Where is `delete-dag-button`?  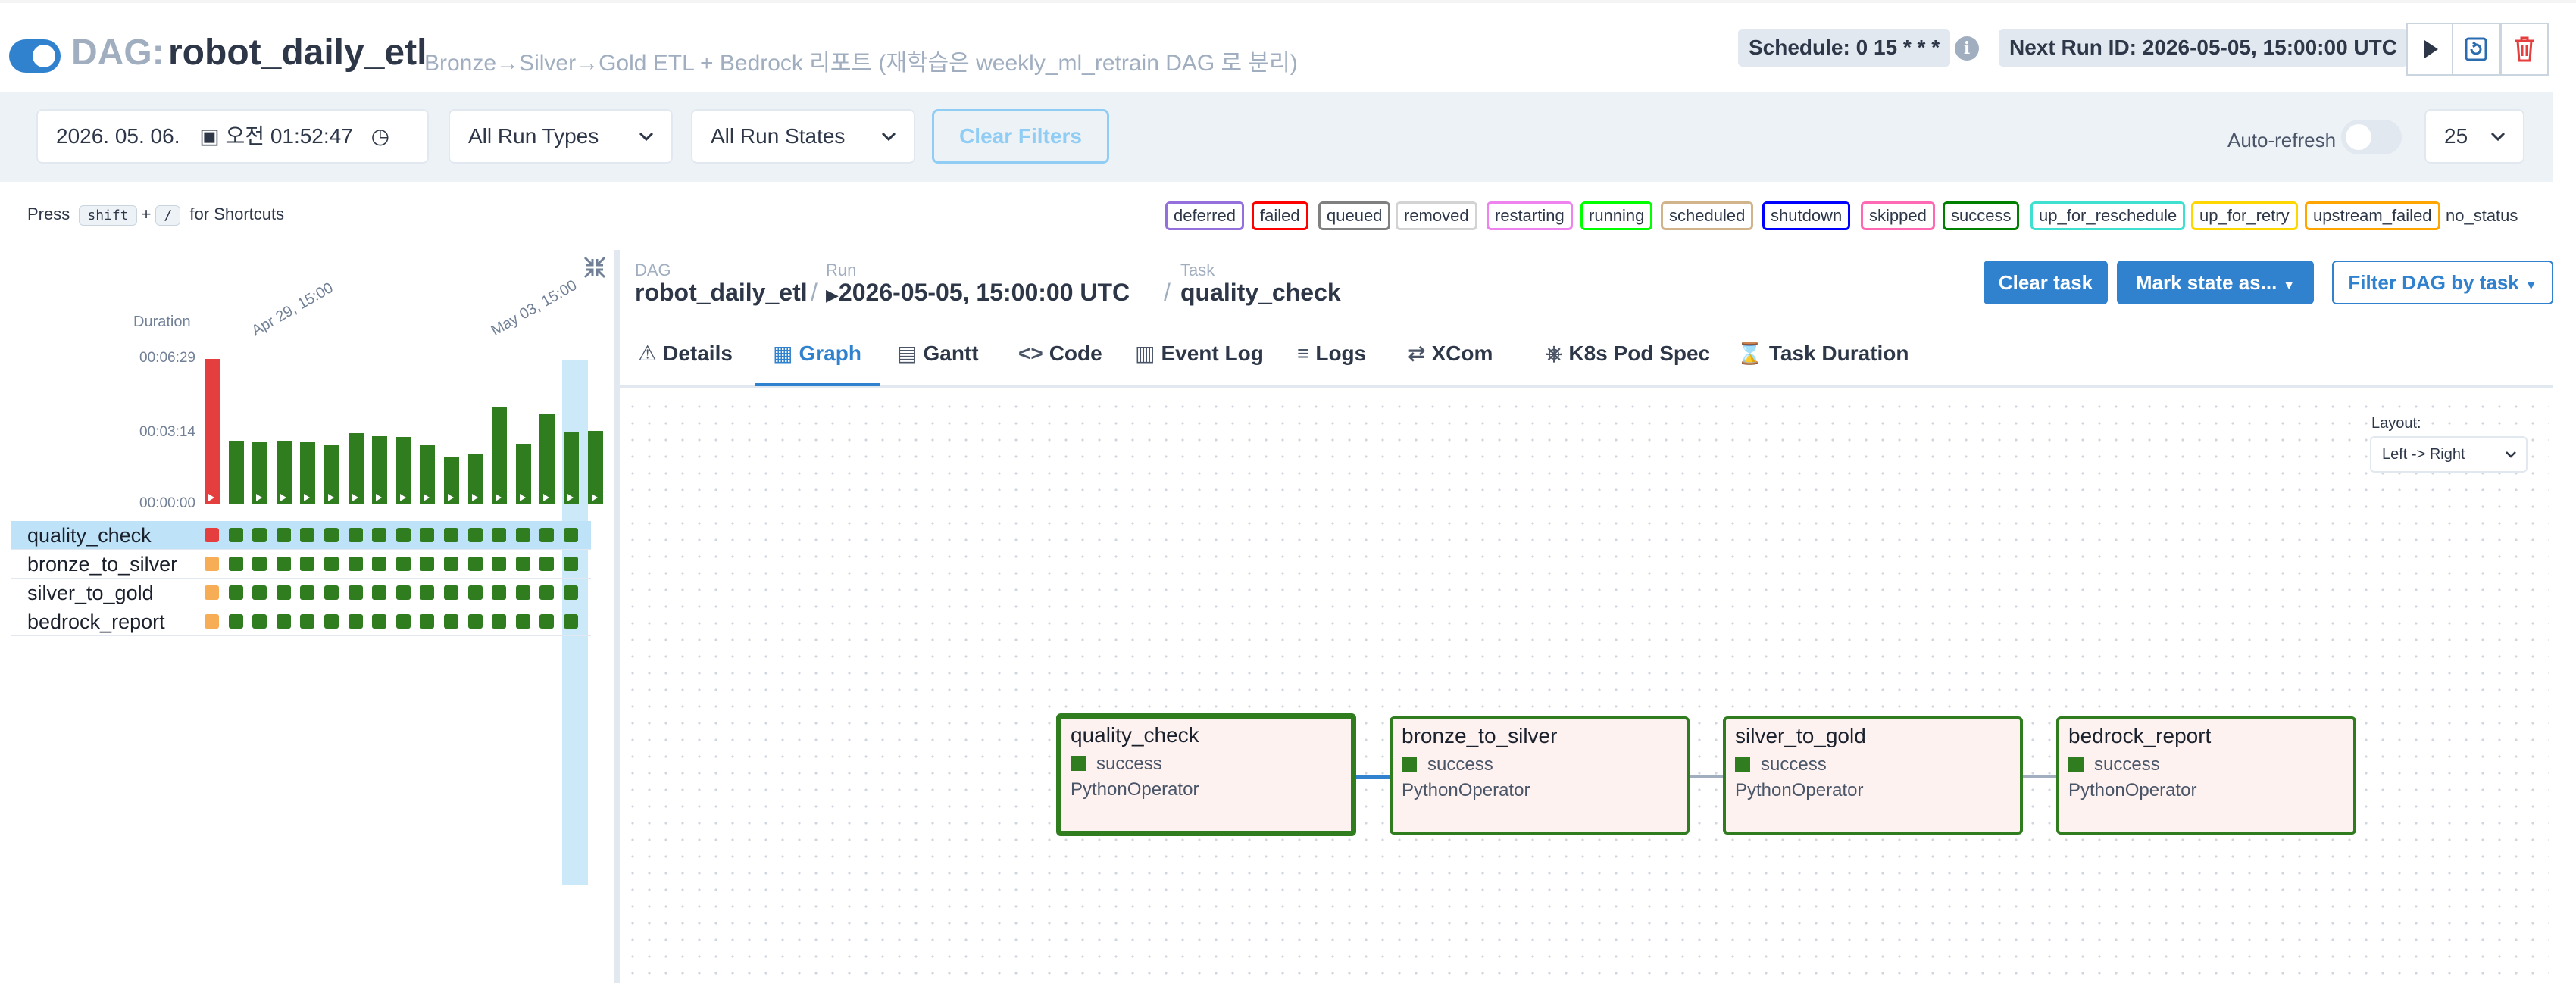 delete-dag-button is located at coordinates (2524, 50).